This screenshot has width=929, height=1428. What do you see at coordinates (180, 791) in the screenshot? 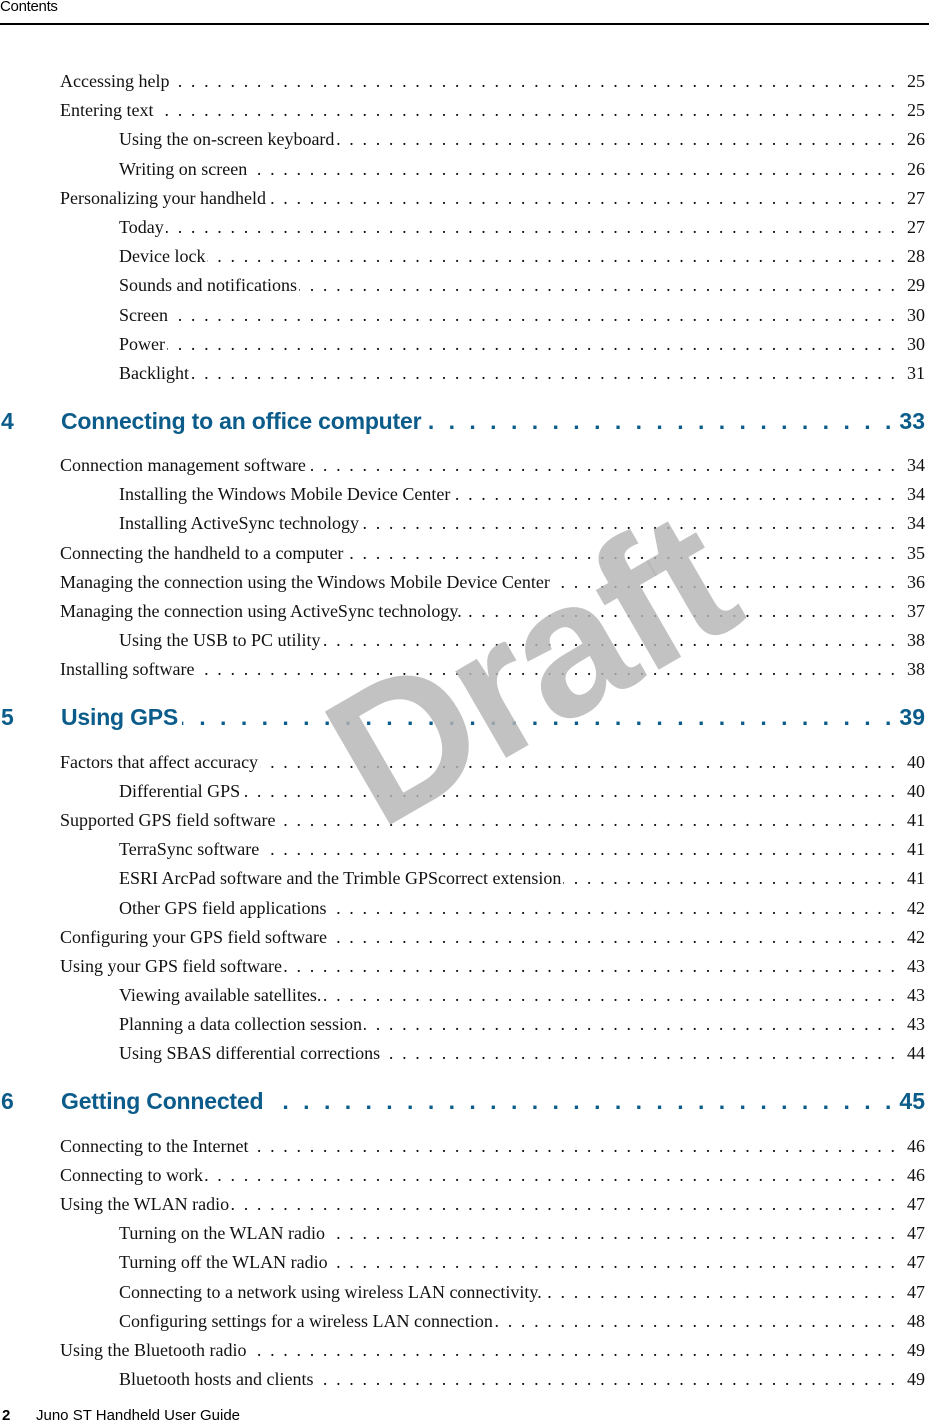
I see `toc-entry-title: Differential GPS` at bounding box center [180, 791].